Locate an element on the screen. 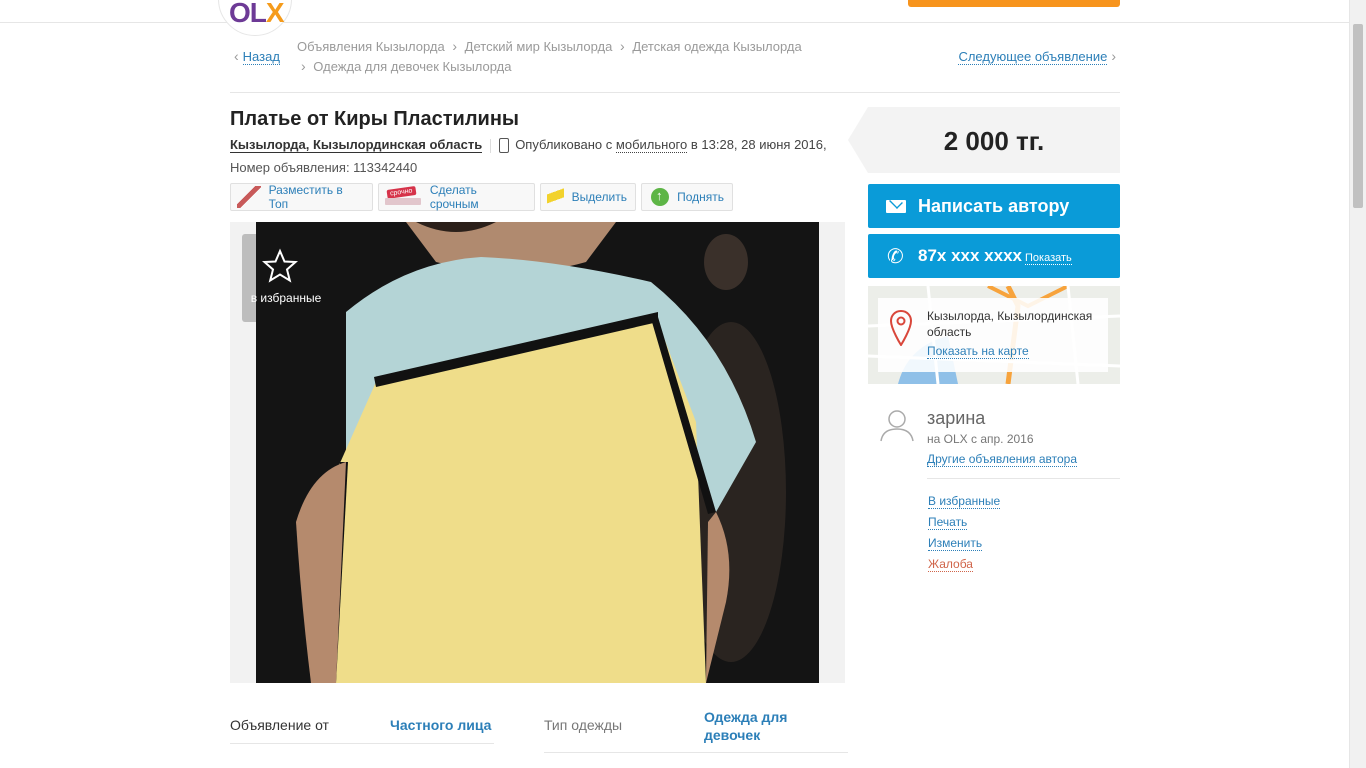 The height and width of the screenshot is (768, 1366). param-value: Частного лица is located at coordinates (440, 725).